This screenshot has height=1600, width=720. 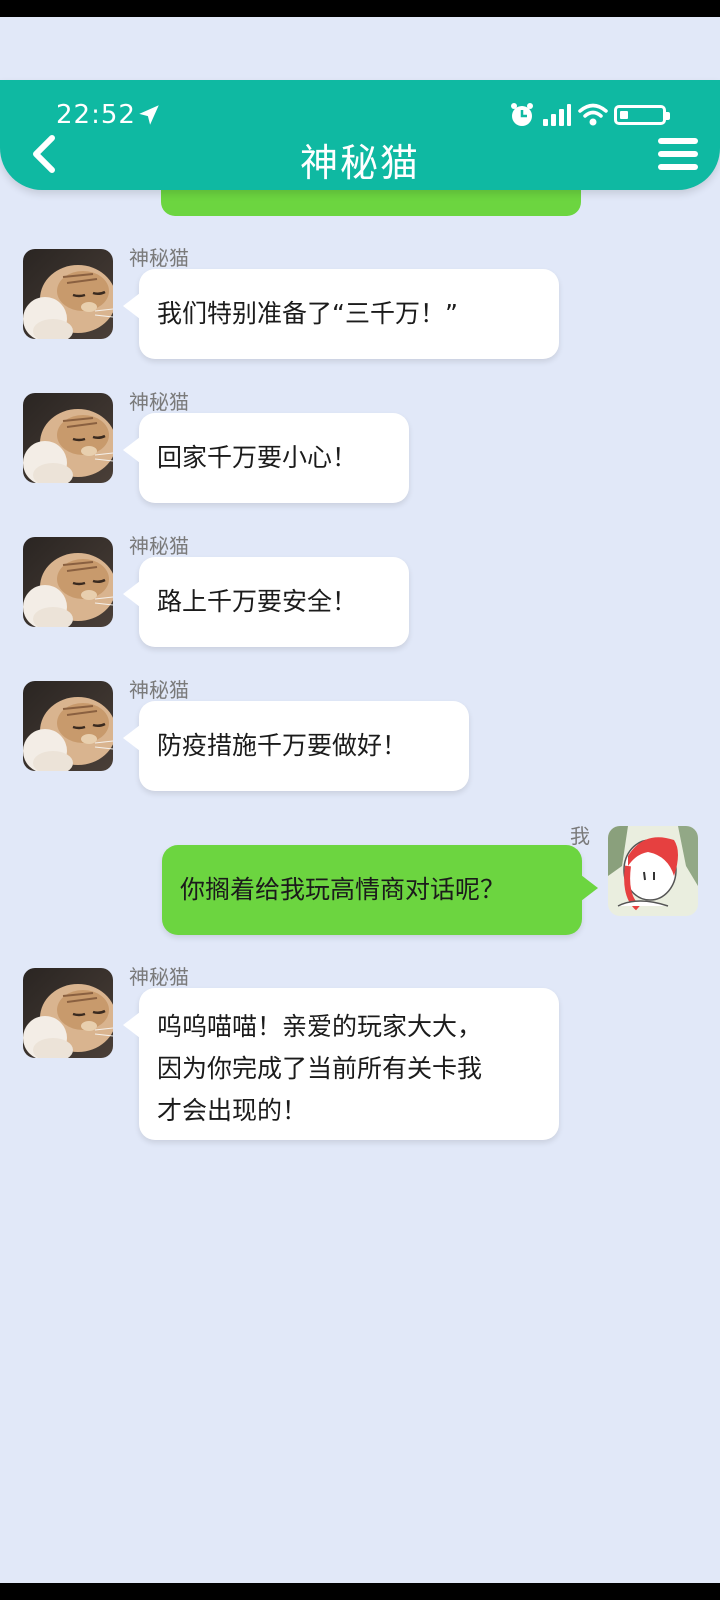 I want to click on message-bubble: 回家千万要小心！, so click(x=266, y=458).